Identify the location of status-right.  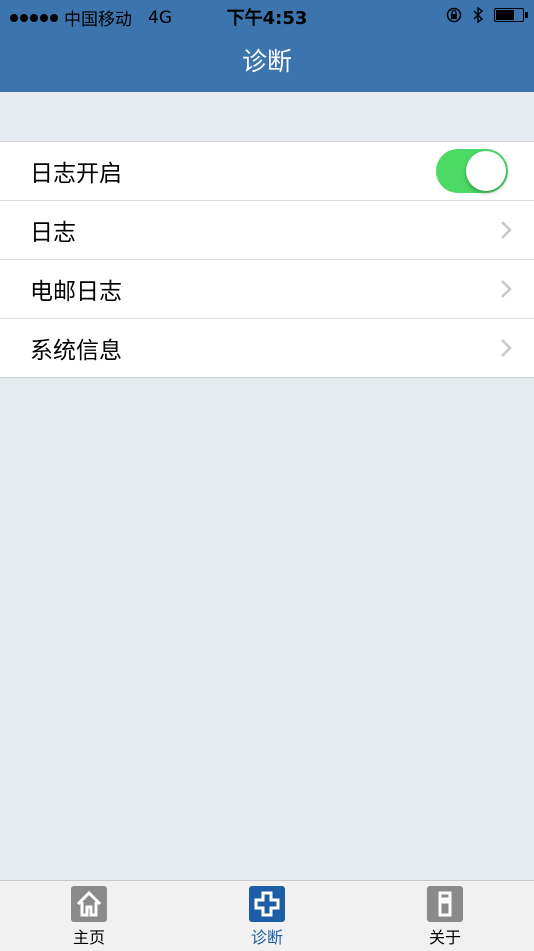
(487, 15).